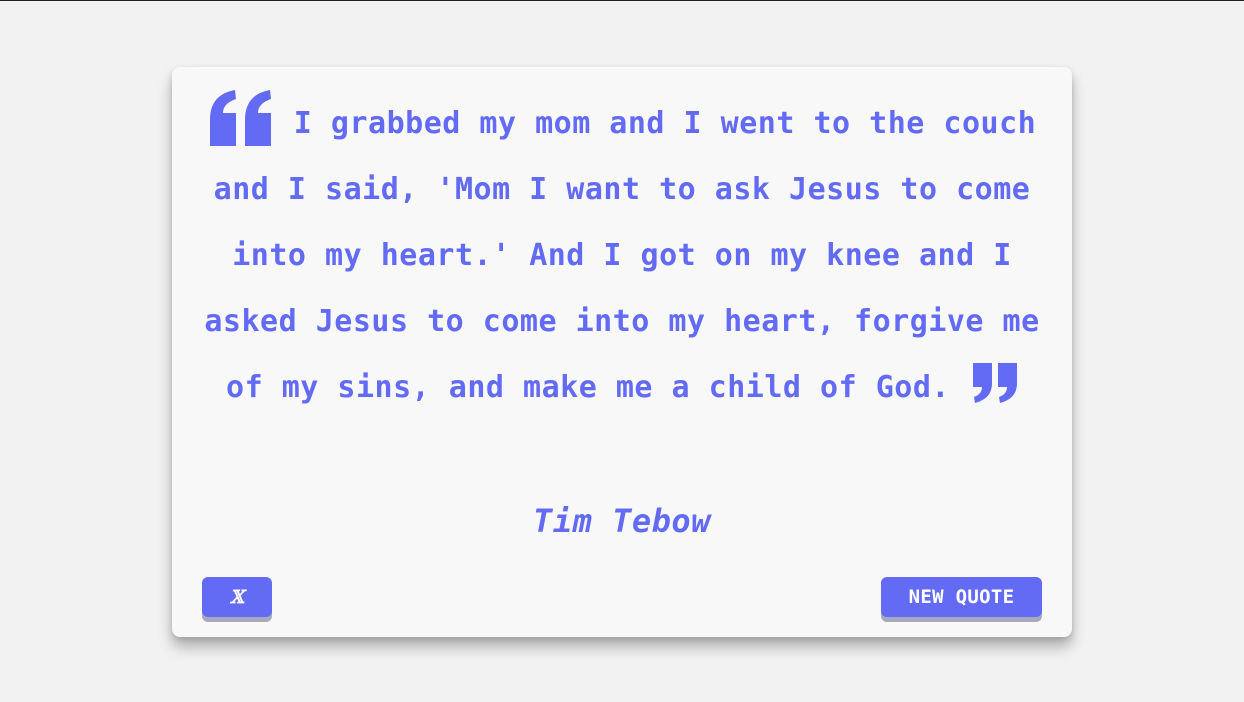 This screenshot has height=702, width=1244. I want to click on share-x-button: 𝕏, so click(237, 597).